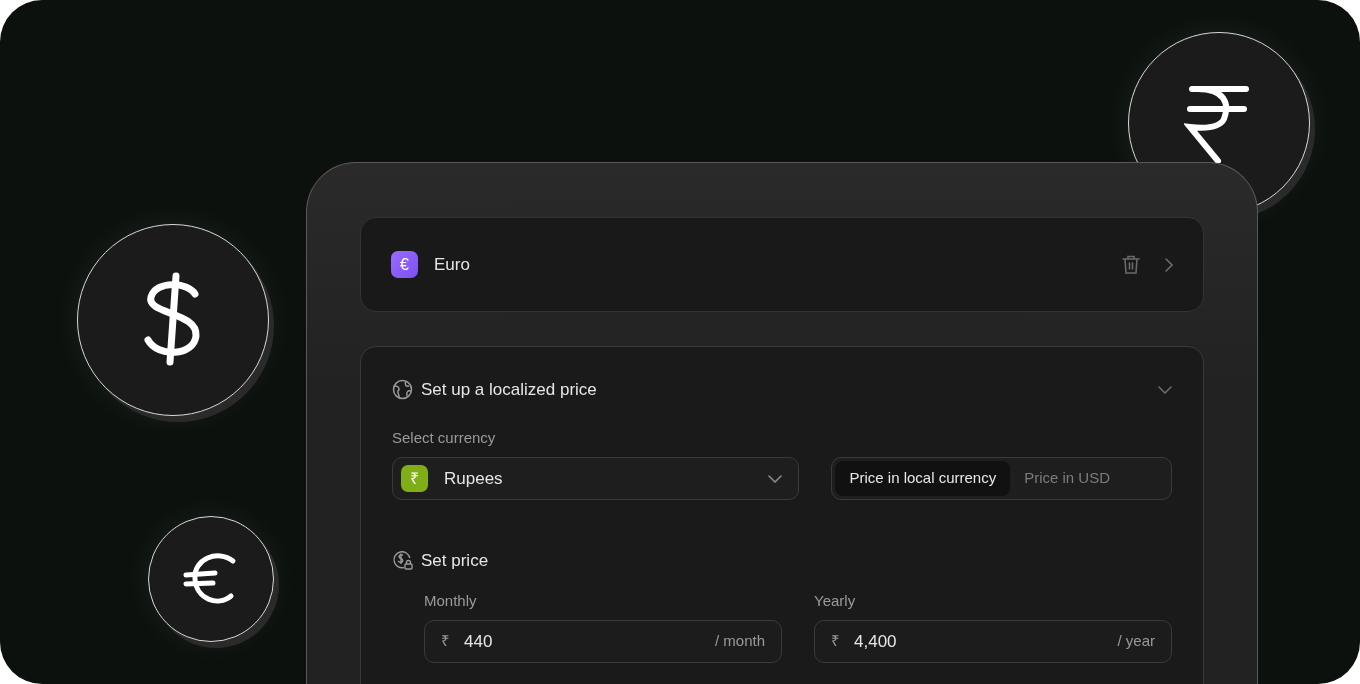 Image resolution: width=1360 pixels, height=684 pixels. I want to click on unit-suffix: / month, so click(739, 641).